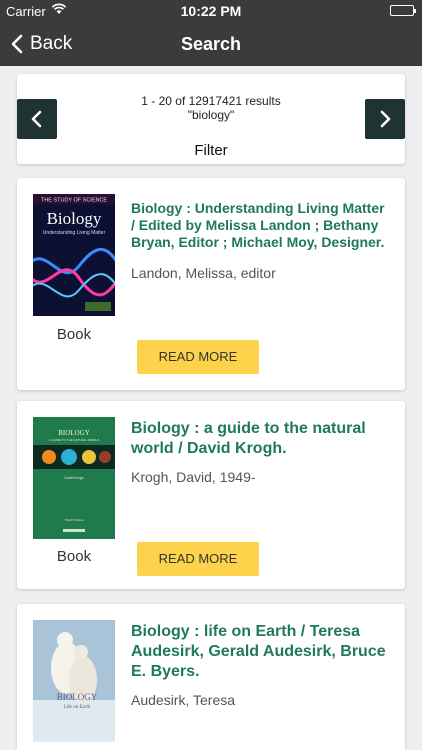 The image size is (422, 750). Describe the element at coordinates (211, 150) in the screenshot. I see `filter-button: Filter` at that location.